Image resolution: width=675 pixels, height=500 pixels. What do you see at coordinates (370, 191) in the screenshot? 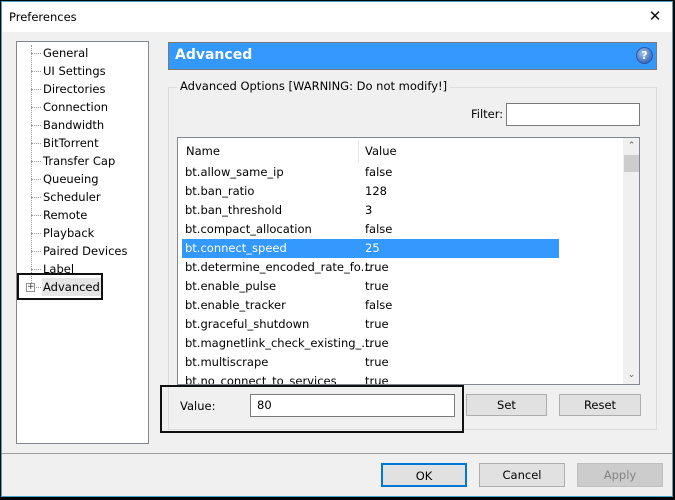
I see `table-row: bt.ban_ratio 128` at bounding box center [370, 191].